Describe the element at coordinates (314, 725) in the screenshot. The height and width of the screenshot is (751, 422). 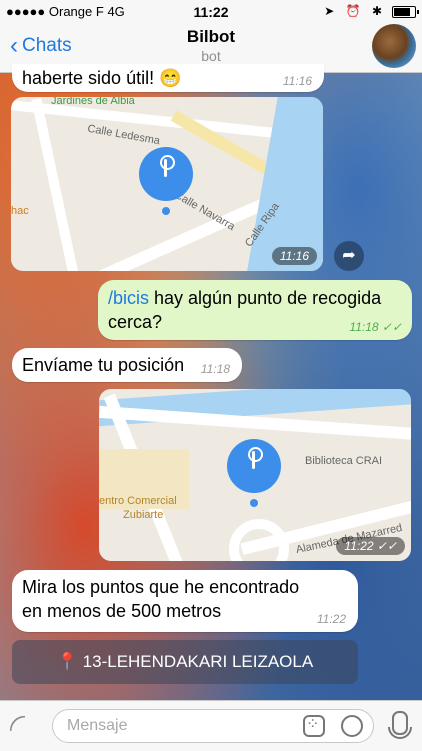
I see `bot-keyboard-icon` at that location.